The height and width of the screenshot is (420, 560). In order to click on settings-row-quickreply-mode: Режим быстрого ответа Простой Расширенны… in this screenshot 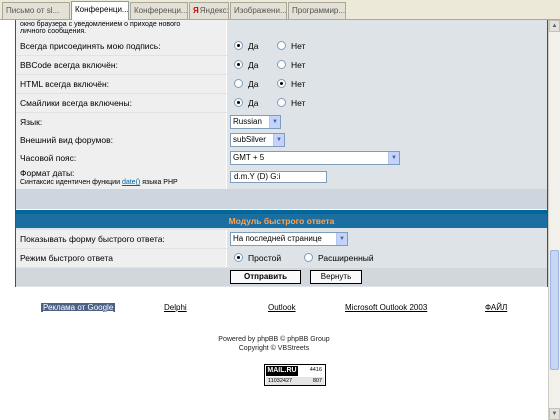, I will do `click(281, 258)`.